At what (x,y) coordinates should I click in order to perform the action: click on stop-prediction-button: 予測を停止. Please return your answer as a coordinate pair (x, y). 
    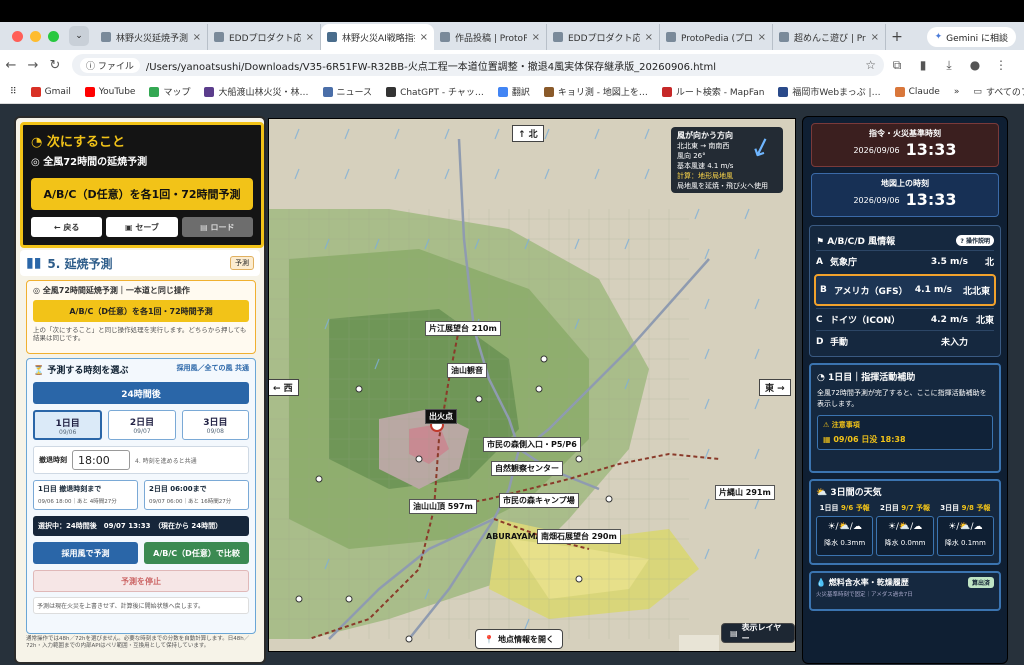
    Looking at the image, I should click on (141, 581).